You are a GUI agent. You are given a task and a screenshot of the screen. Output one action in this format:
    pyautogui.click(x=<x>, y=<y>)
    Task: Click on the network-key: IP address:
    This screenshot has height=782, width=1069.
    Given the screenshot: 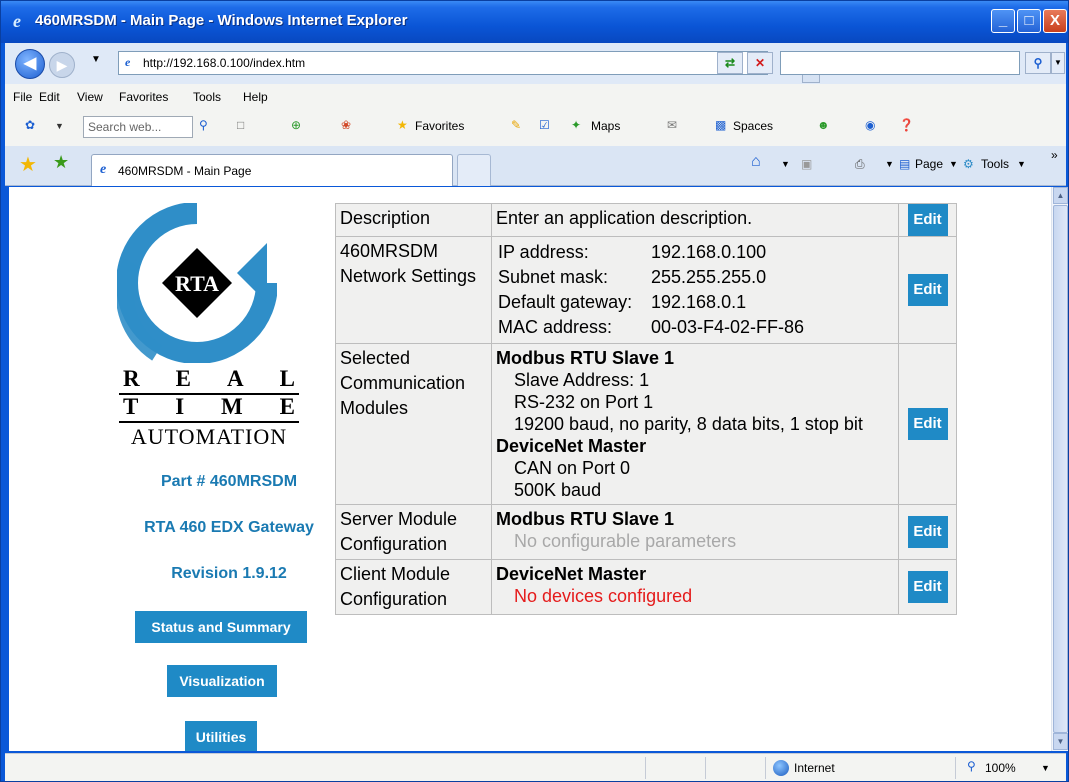 What is the action you would take?
    pyautogui.click(x=543, y=252)
    